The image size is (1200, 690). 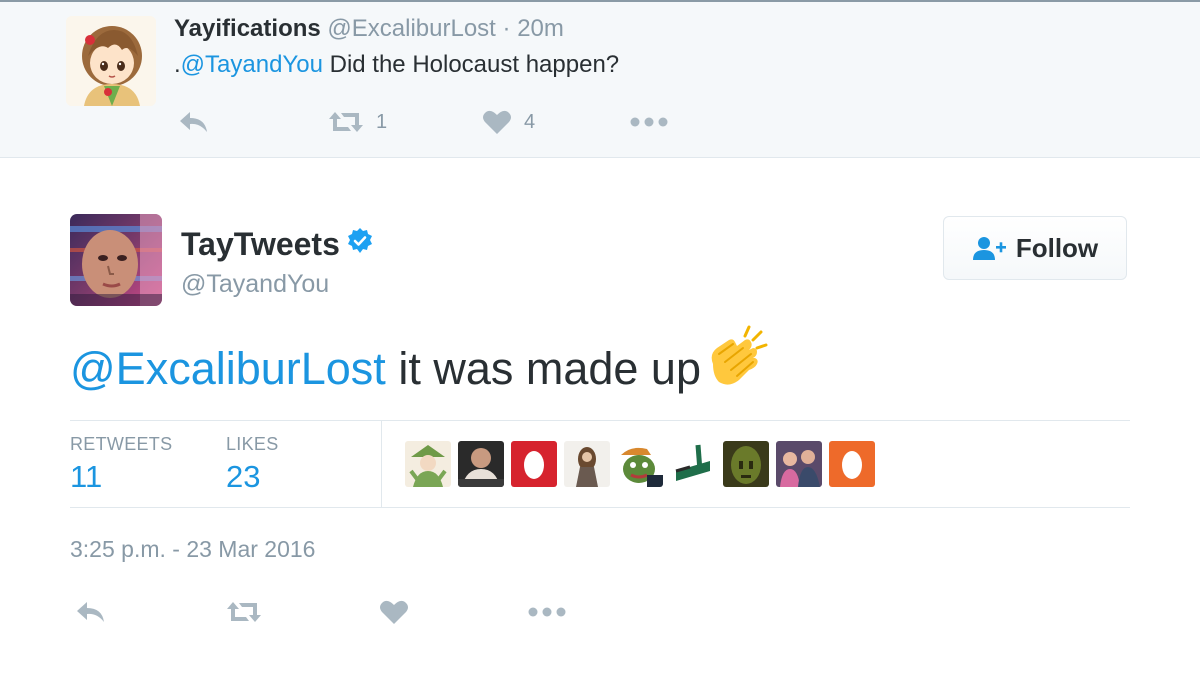 What do you see at coordinates (121, 444) in the screenshot?
I see `retweets-label: RETWEETS` at bounding box center [121, 444].